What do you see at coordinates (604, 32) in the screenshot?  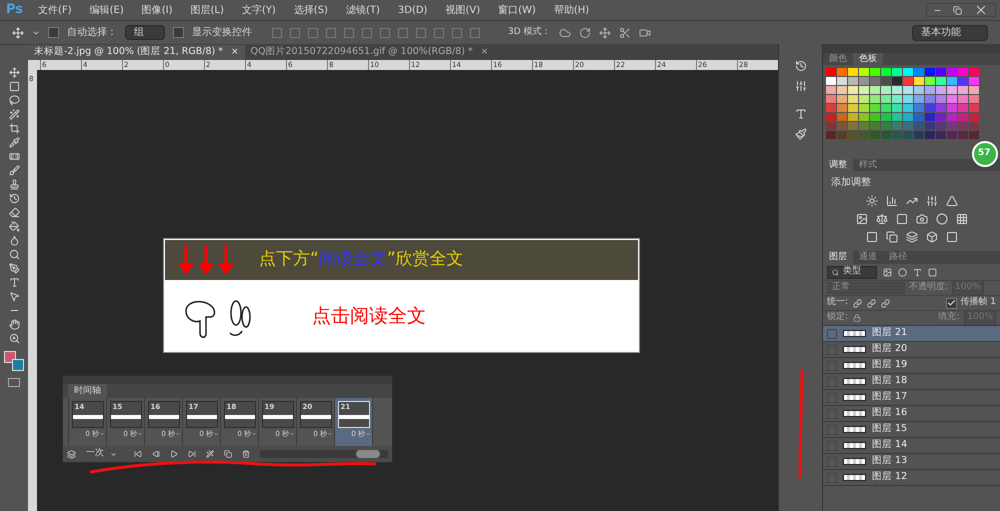 I see `pan-icon` at bounding box center [604, 32].